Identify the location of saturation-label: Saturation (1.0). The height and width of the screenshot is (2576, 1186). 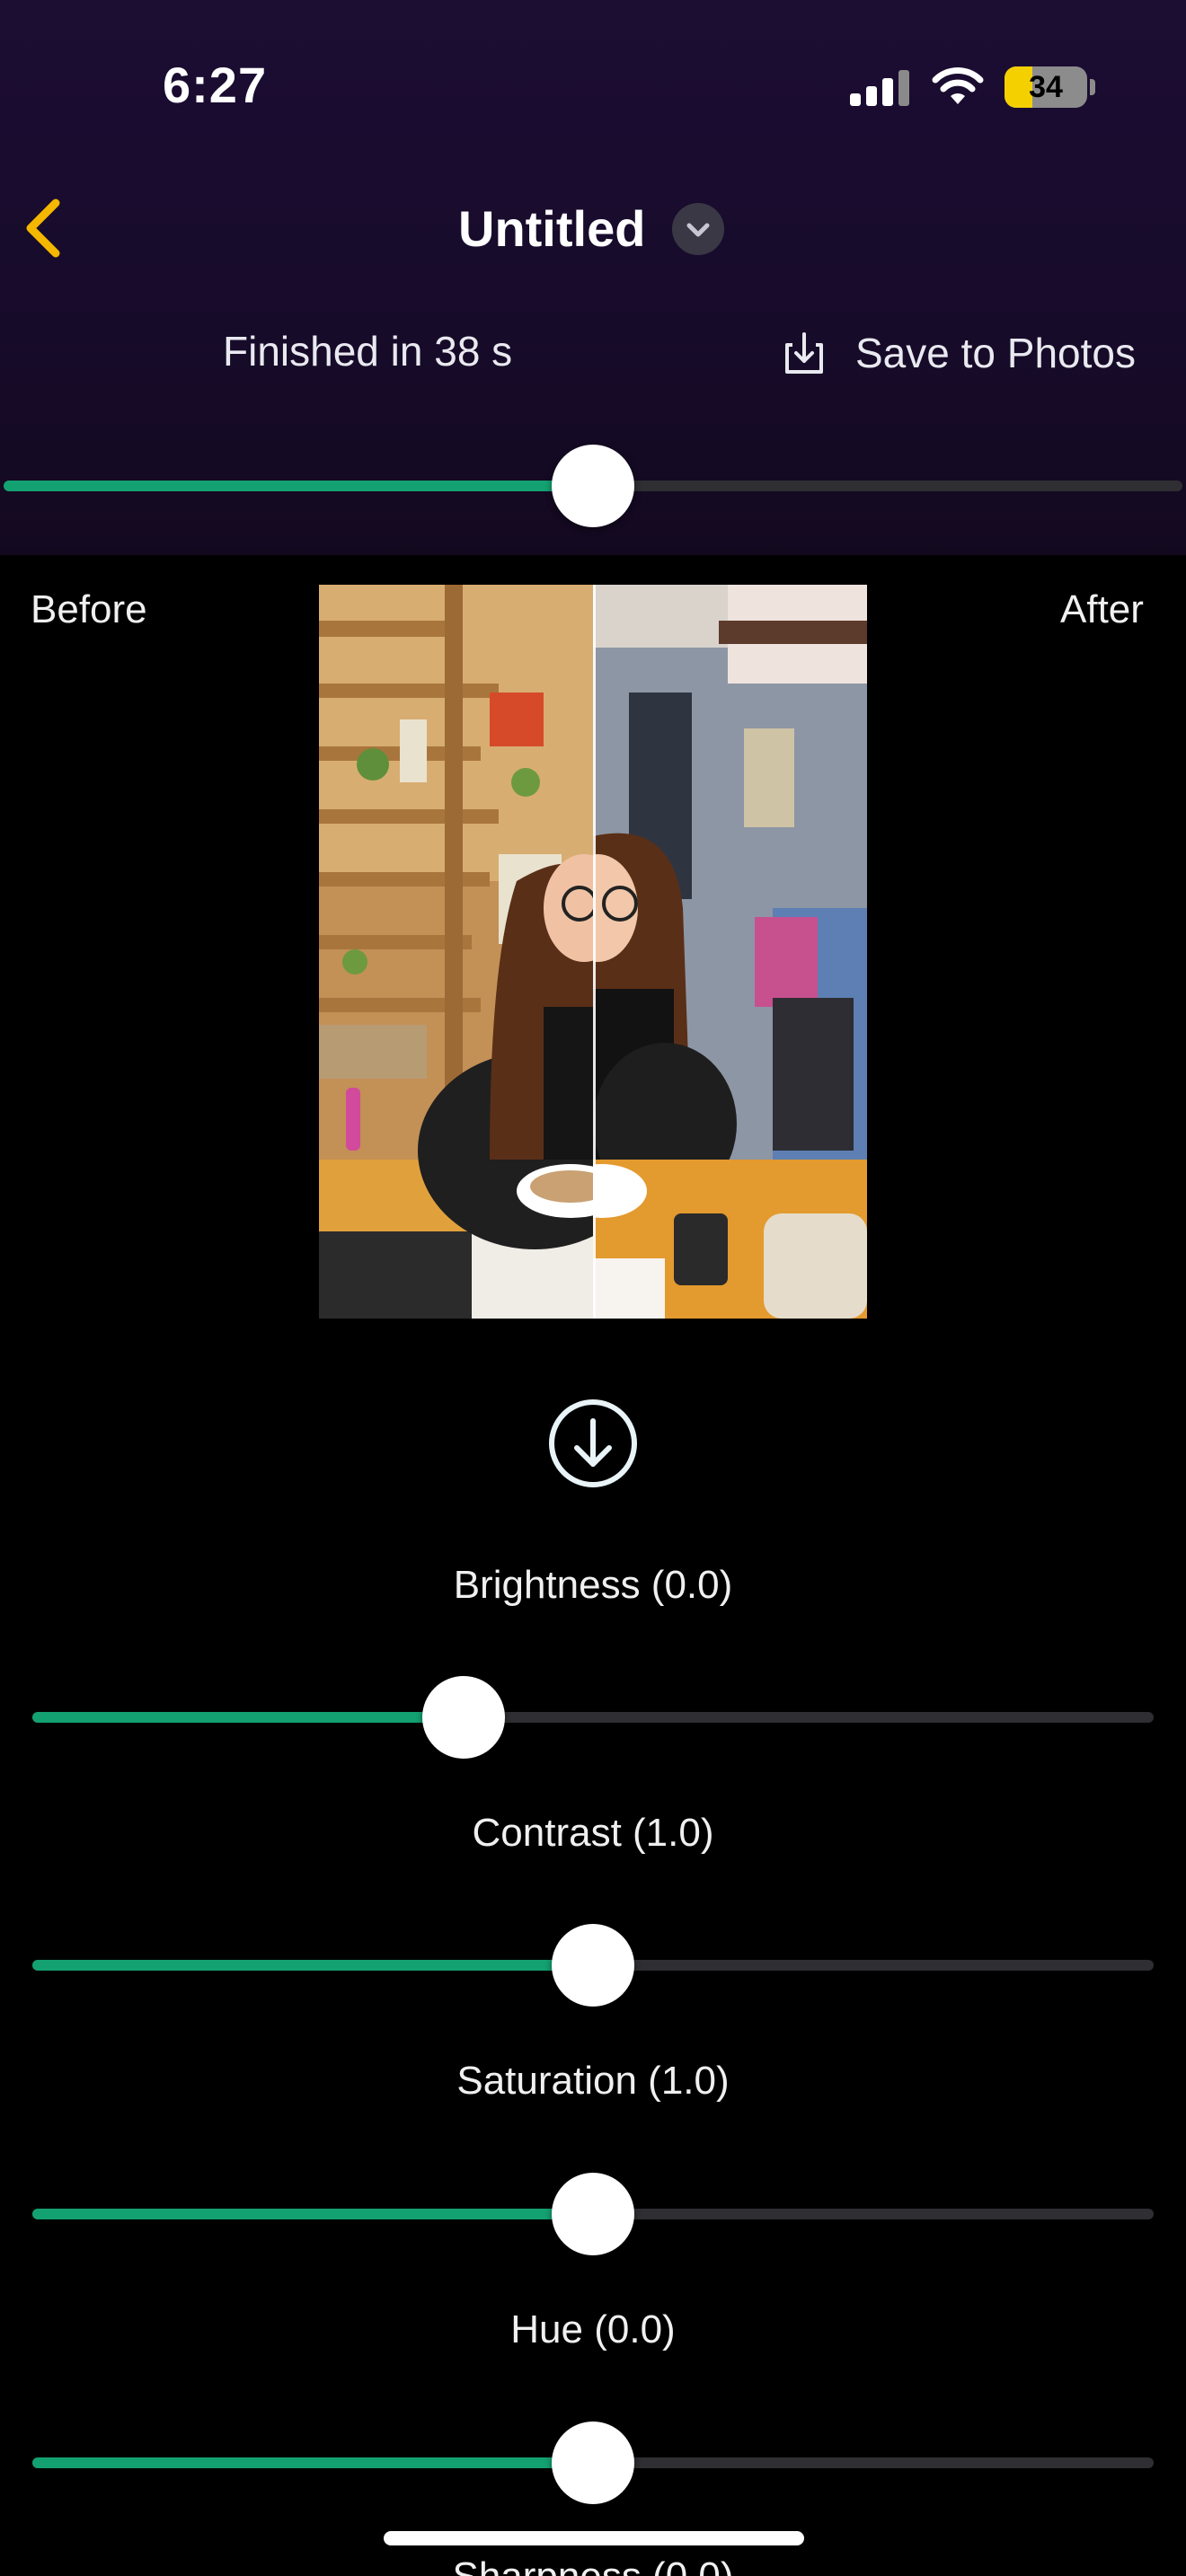
(593, 2081).